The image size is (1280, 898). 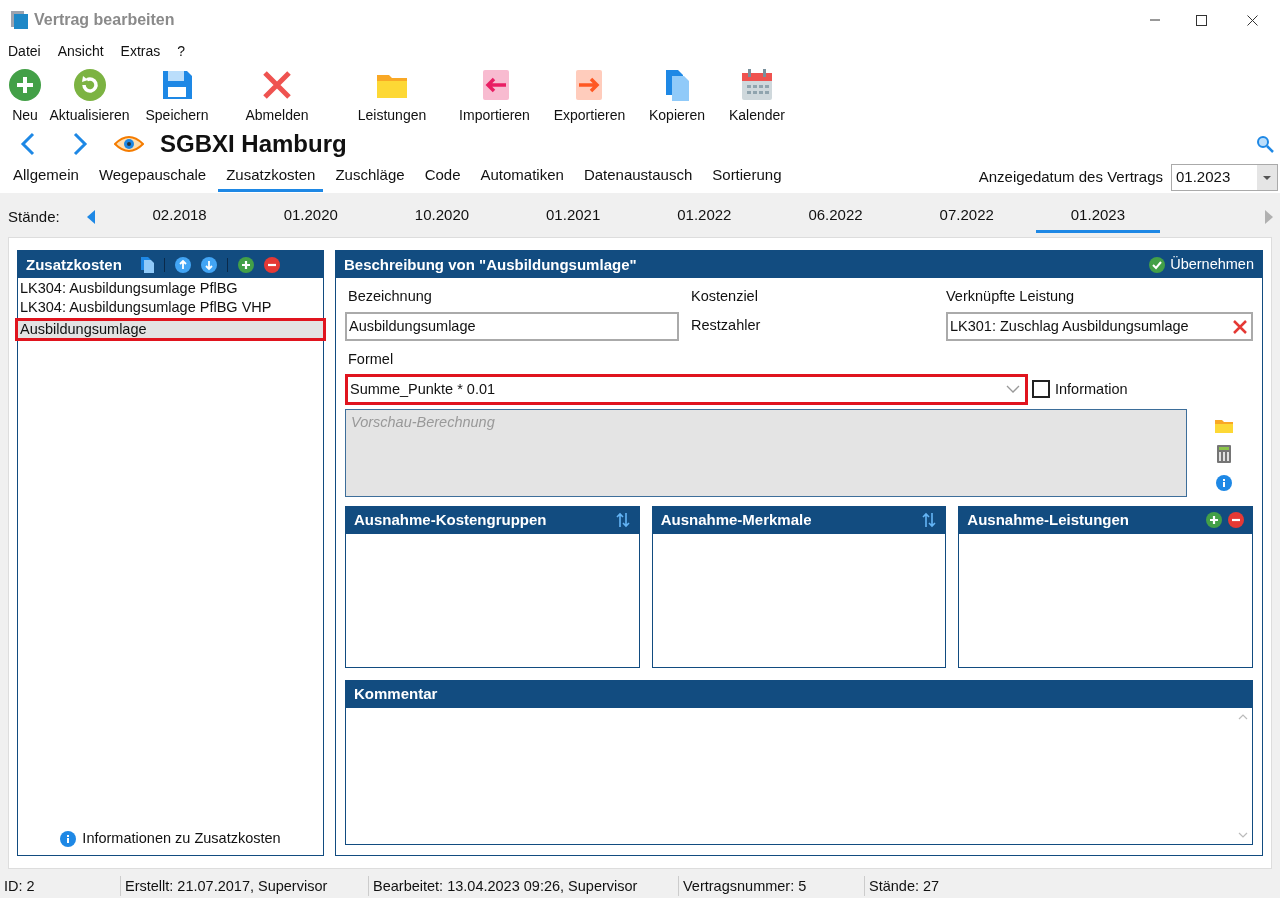 What do you see at coordinates (396, 694) in the screenshot?
I see `panel-title: Kommentar` at bounding box center [396, 694].